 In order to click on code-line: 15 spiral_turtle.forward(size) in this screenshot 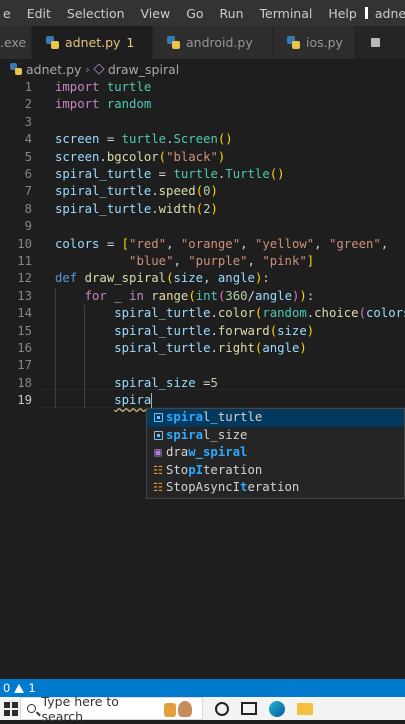, I will do `click(202, 331)`.